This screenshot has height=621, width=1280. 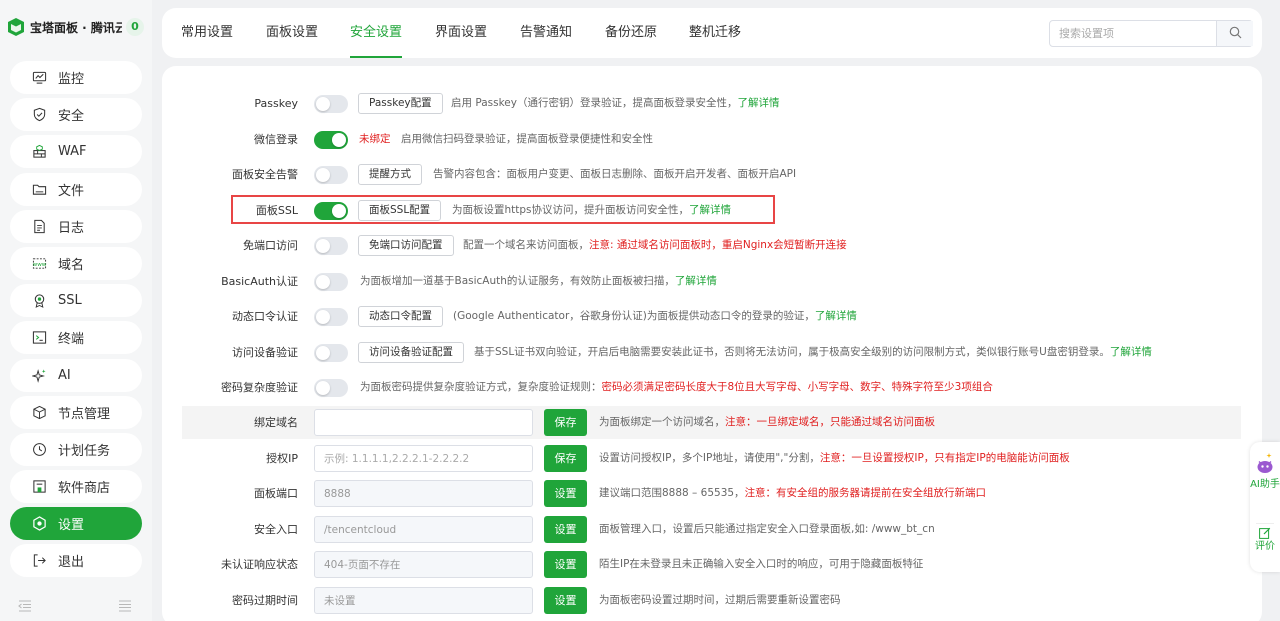 I want to click on sidebar-item-waf: WAF, so click(x=76, y=152).